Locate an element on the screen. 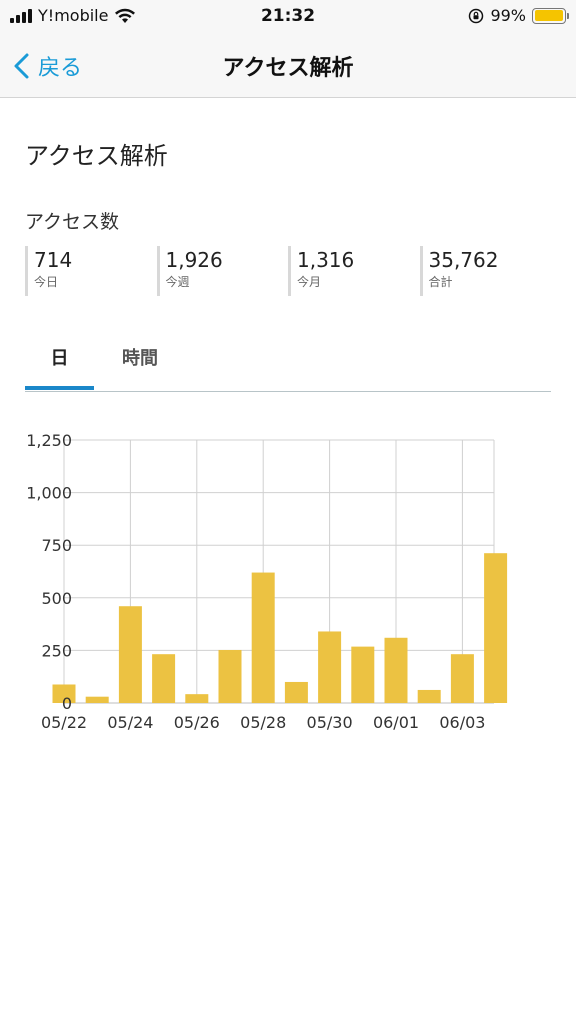 The width and height of the screenshot is (576, 1024). battery-icon is located at coordinates (550, 15).